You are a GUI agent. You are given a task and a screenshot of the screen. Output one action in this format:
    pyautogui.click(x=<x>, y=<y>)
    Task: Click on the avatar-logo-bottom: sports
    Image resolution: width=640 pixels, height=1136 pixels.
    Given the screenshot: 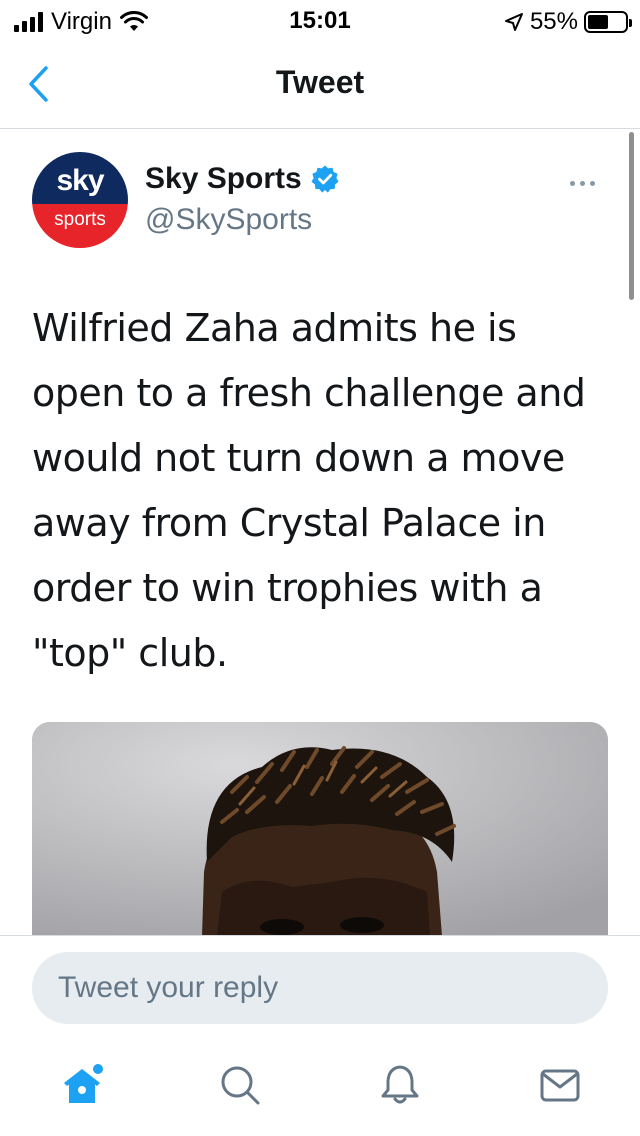 What is the action you would take?
    pyautogui.click(x=80, y=219)
    